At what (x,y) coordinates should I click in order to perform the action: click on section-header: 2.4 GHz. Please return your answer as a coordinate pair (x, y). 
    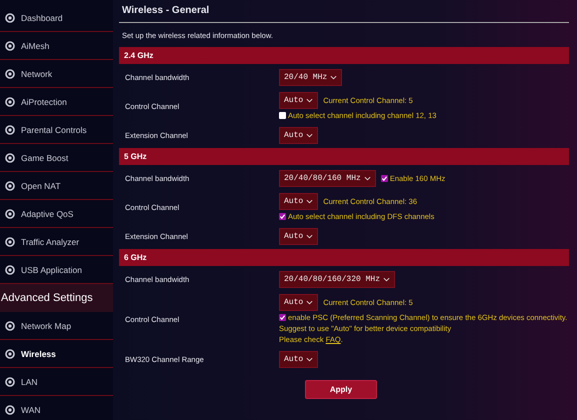
    Looking at the image, I should click on (344, 55).